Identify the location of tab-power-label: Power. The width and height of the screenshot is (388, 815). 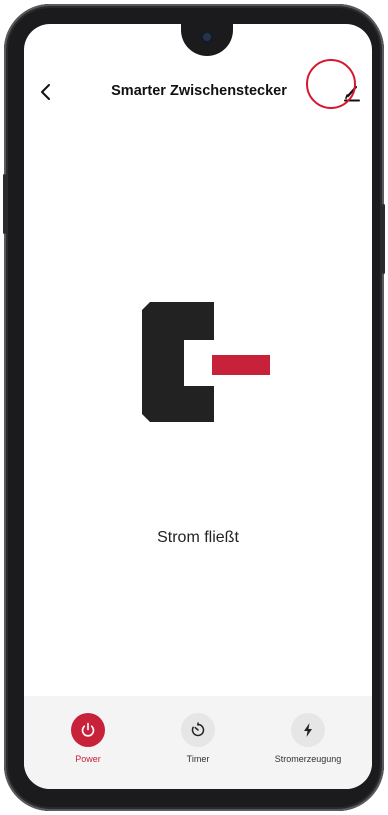
(88, 759).